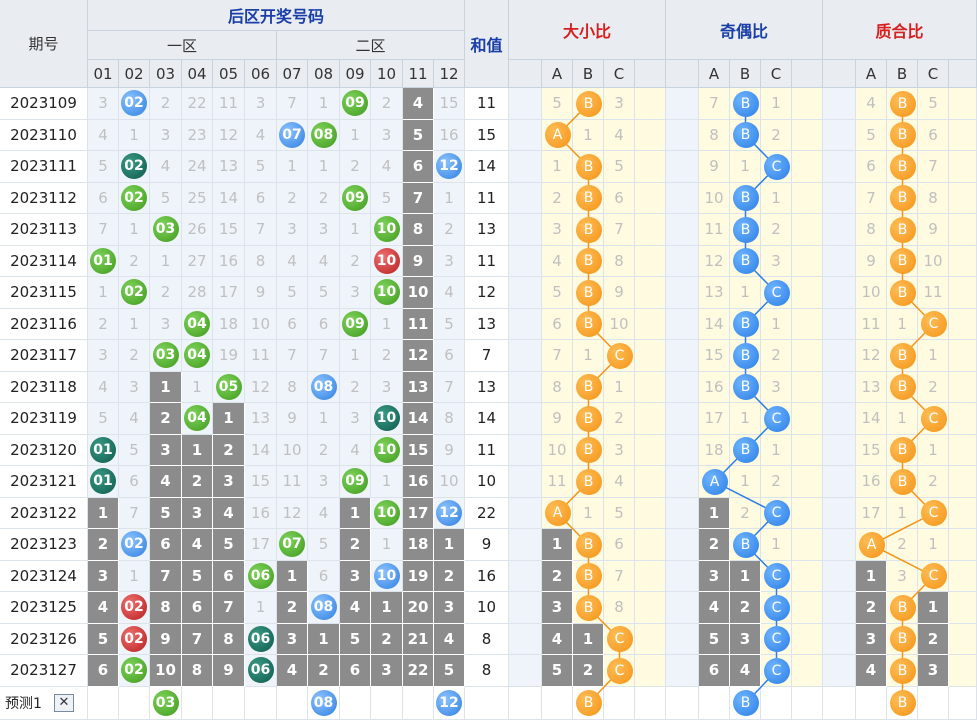 Image resolution: width=977 pixels, height=720 pixels. I want to click on period-cell: 2023116, so click(44, 324).